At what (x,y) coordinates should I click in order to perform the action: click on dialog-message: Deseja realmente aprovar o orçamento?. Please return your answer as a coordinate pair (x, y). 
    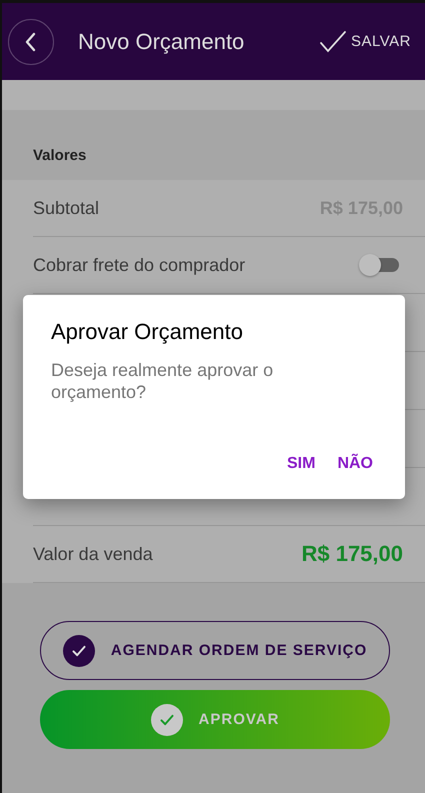
    Looking at the image, I should click on (162, 381).